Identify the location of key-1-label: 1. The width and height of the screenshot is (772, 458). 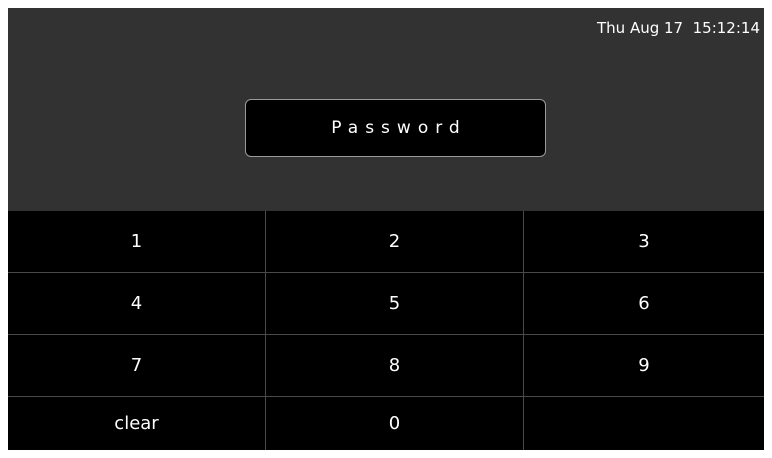
(136, 241).